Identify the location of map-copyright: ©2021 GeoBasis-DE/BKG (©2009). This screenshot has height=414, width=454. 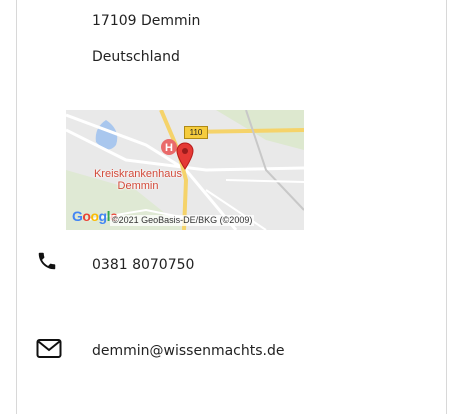
(182, 220).